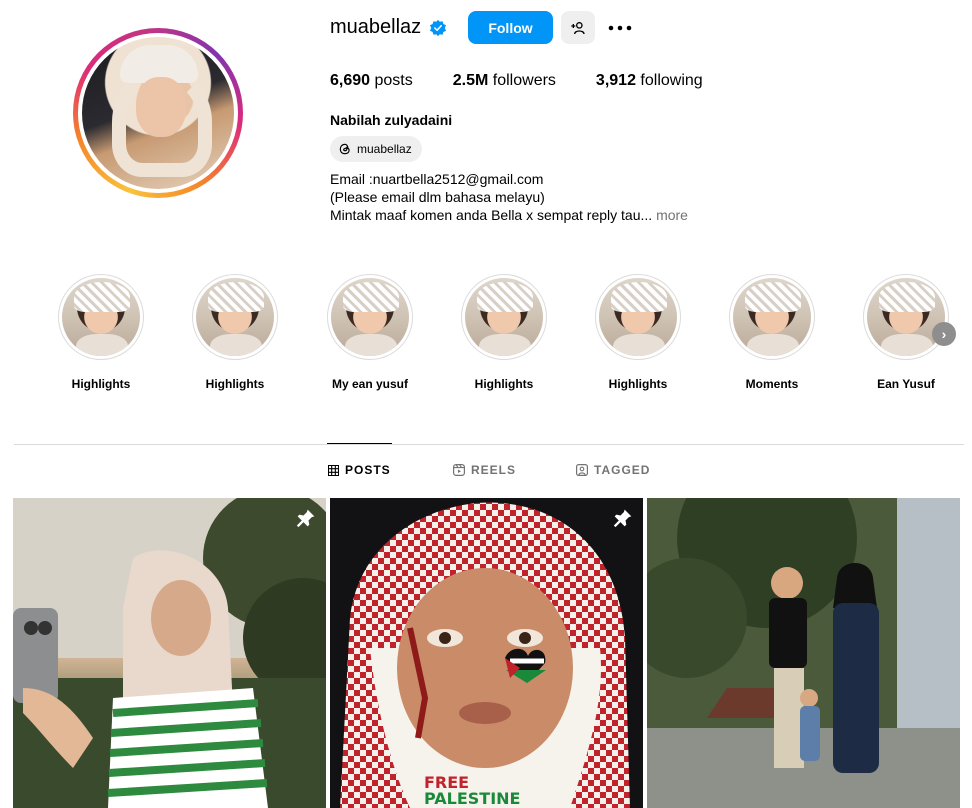  I want to click on tab-posts: POSTS, so click(359, 470).